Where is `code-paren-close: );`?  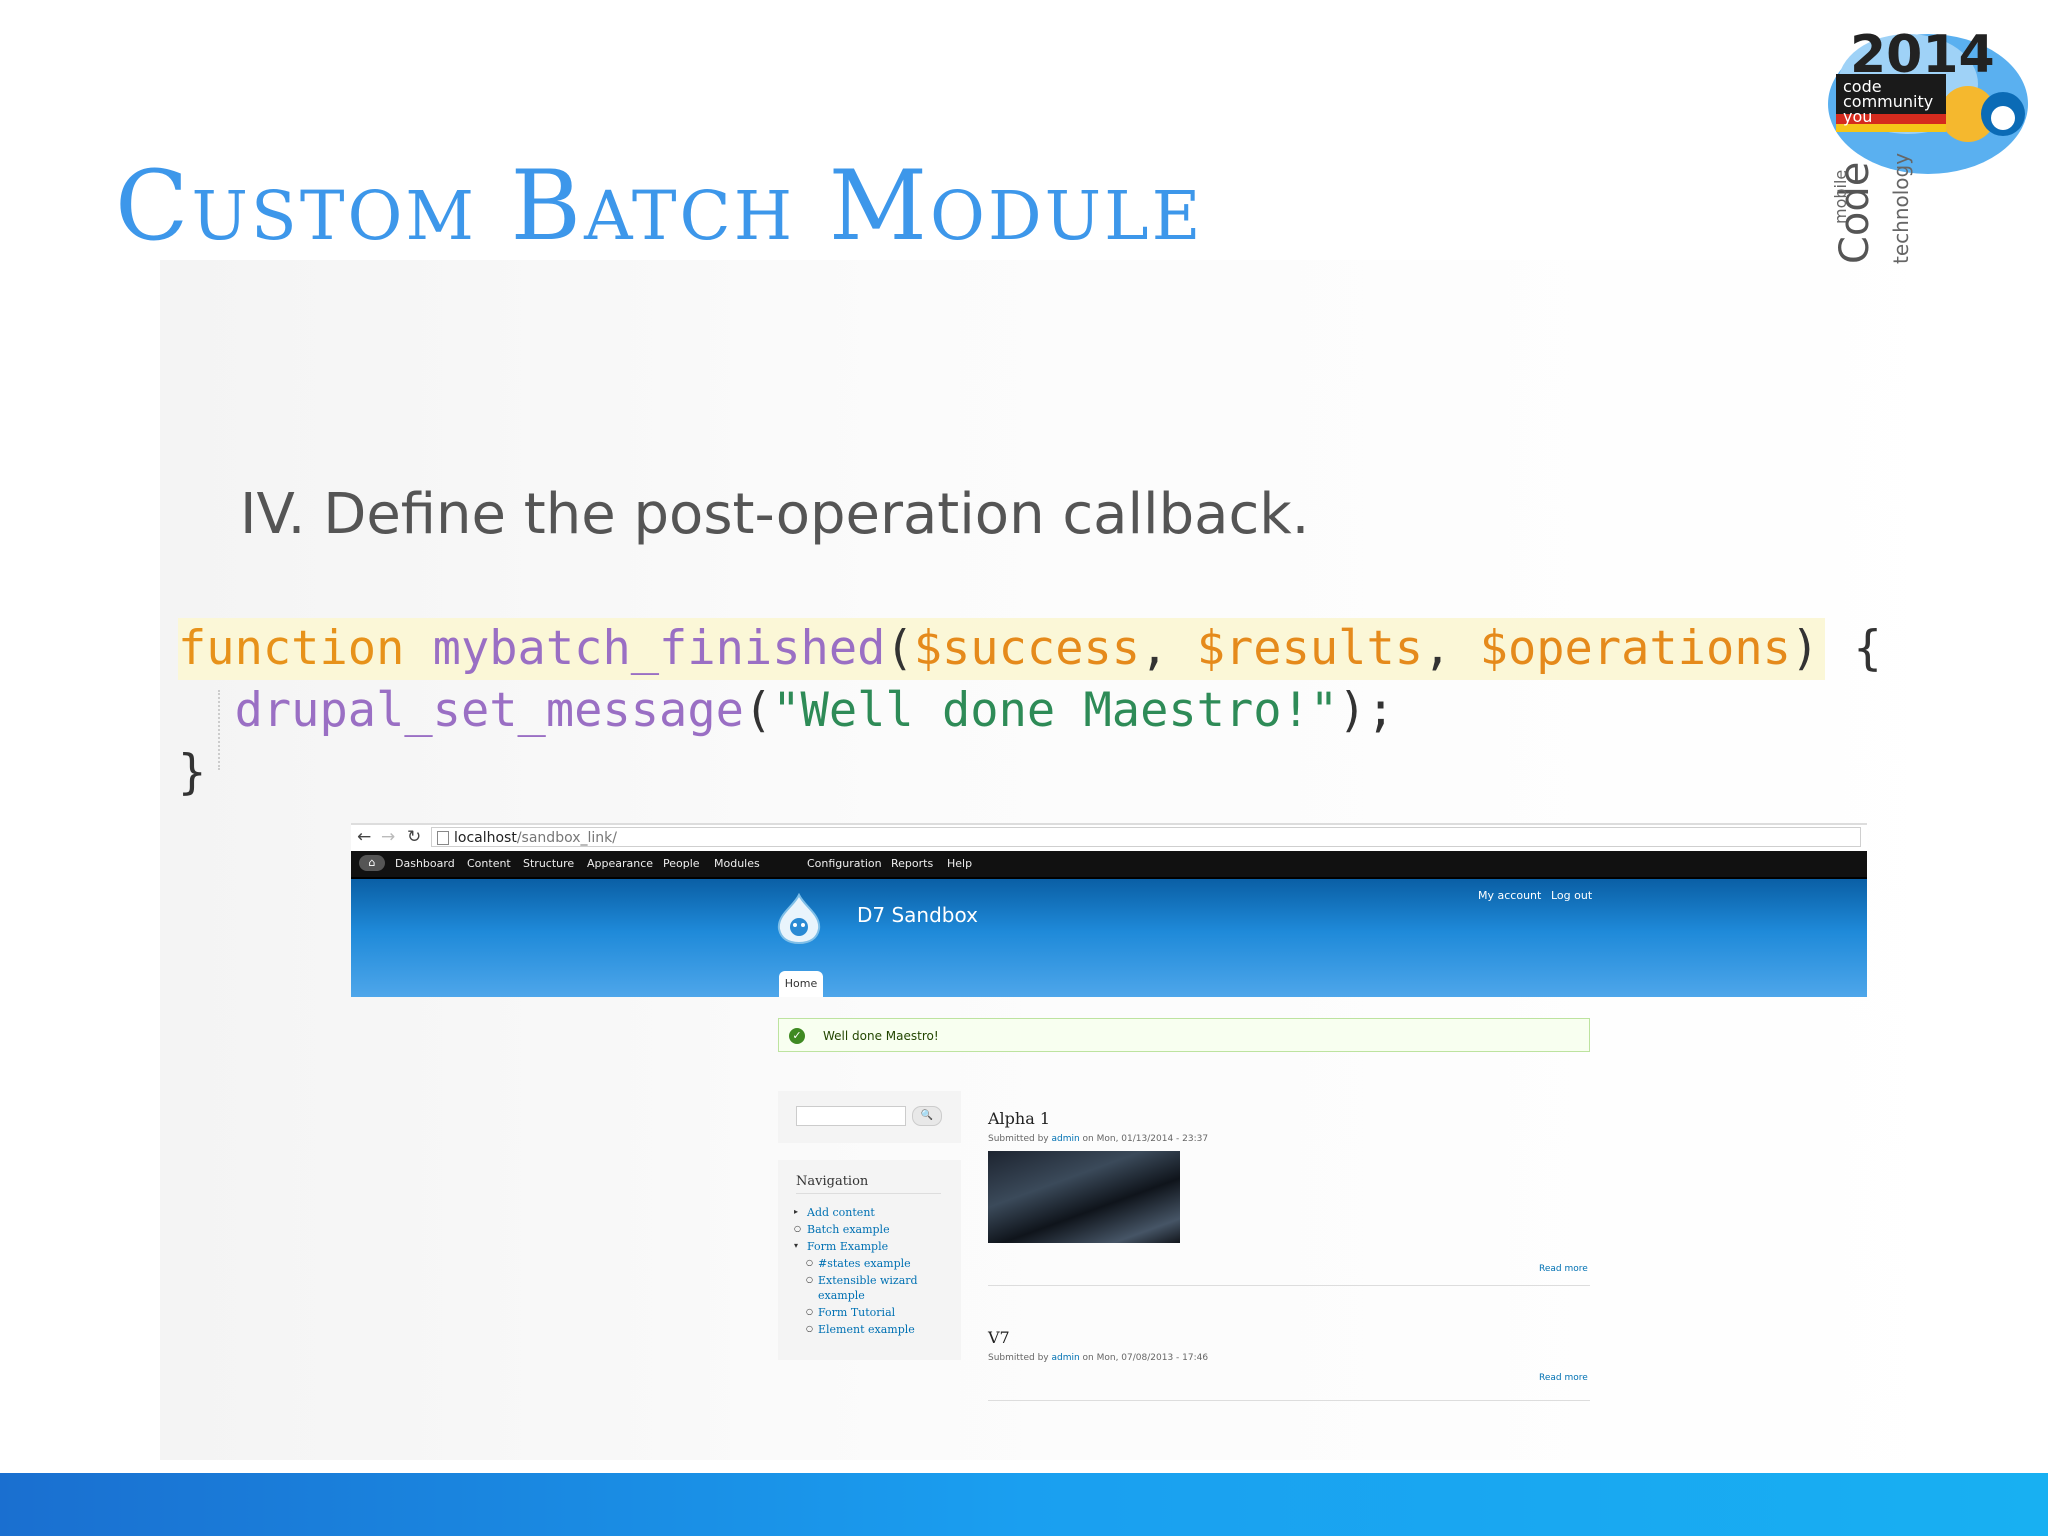
code-paren-close: ); is located at coordinates (1366, 710).